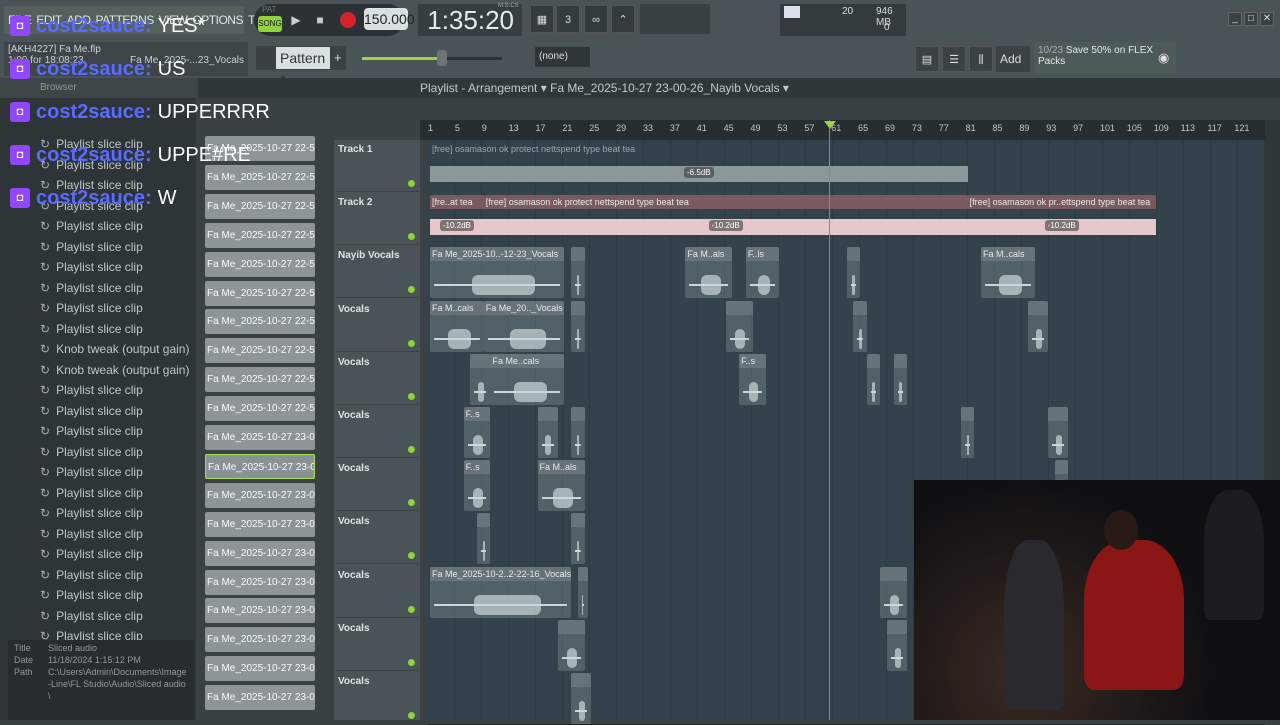 This screenshot has width=1280, height=725. Describe the element at coordinates (562, 57) in the screenshot. I see `channel-select: (none)` at that location.